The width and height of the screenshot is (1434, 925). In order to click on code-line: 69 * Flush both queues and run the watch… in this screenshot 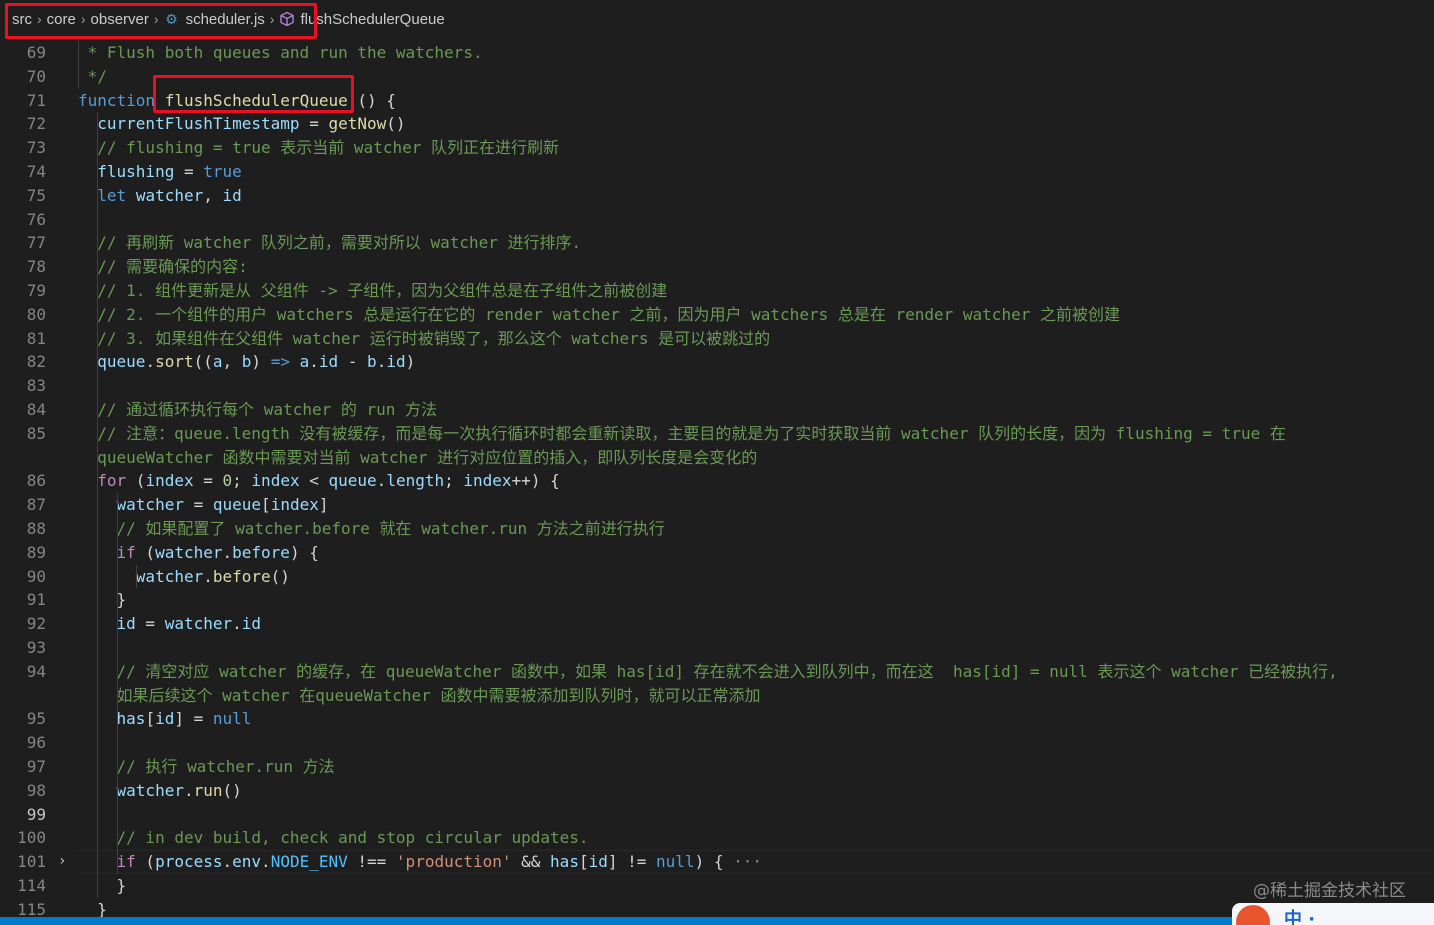, I will do `click(717, 53)`.